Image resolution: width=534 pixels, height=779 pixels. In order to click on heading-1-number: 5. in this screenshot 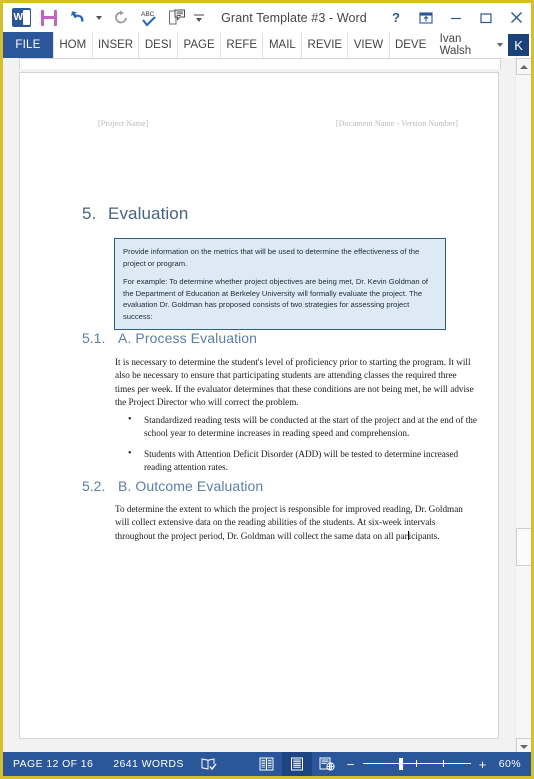, I will do `click(89, 213)`.